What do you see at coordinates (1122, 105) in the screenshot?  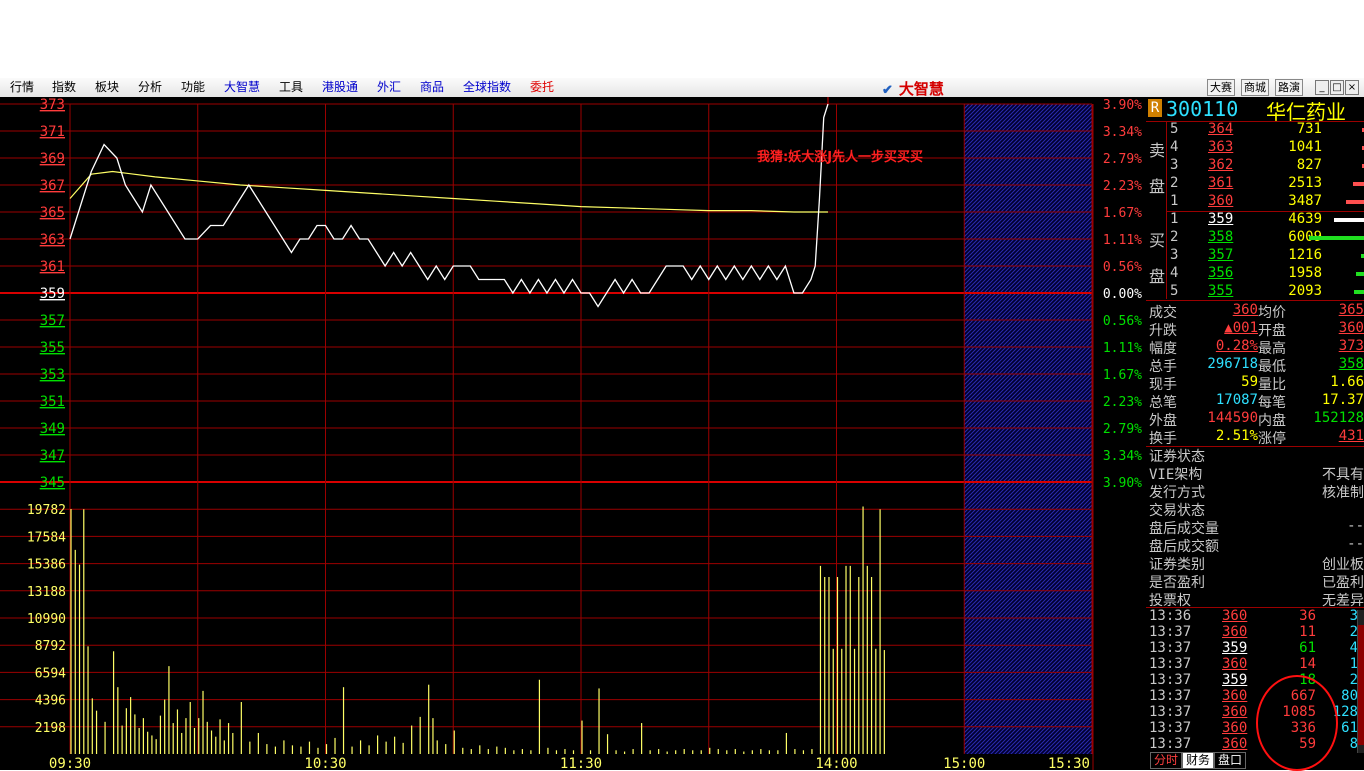 I see `percent-tick-label: 3.90%` at bounding box center [1122, 105].